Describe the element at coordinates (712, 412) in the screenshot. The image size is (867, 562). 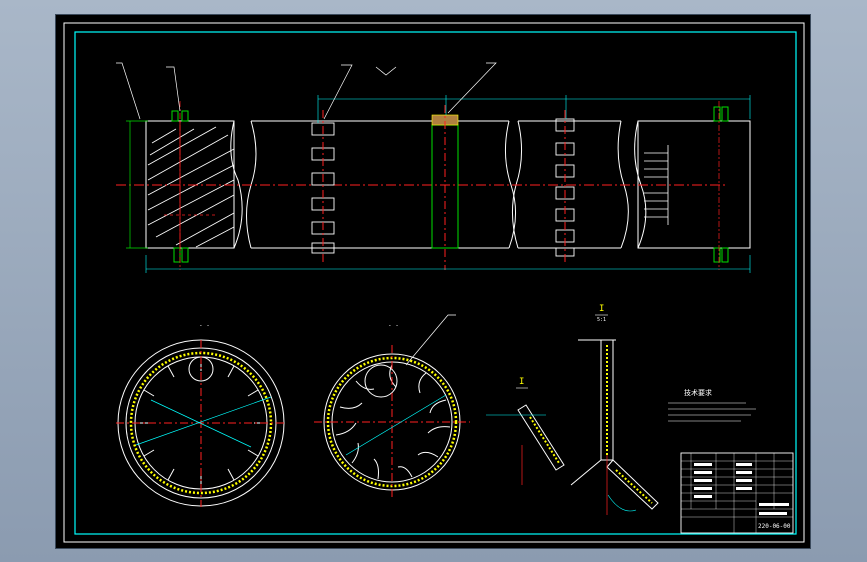
I see `tech-req-lines` at that location.